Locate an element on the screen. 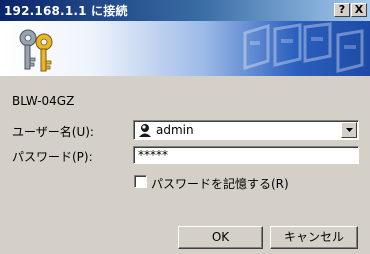  password-label: パスワード(P): is located at coordinates (52, 157).